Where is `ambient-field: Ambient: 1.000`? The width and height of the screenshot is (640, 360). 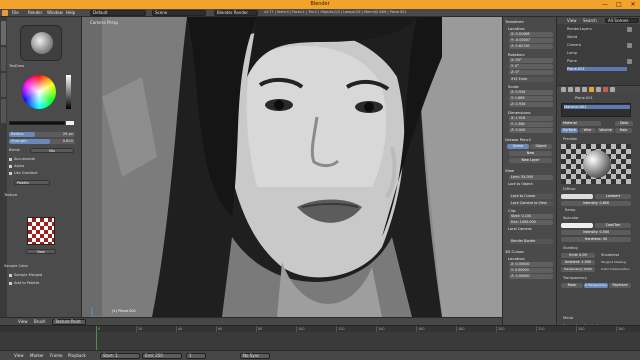 ambient-field: Ambient: 1.000 is located at coordinates (578, 262).